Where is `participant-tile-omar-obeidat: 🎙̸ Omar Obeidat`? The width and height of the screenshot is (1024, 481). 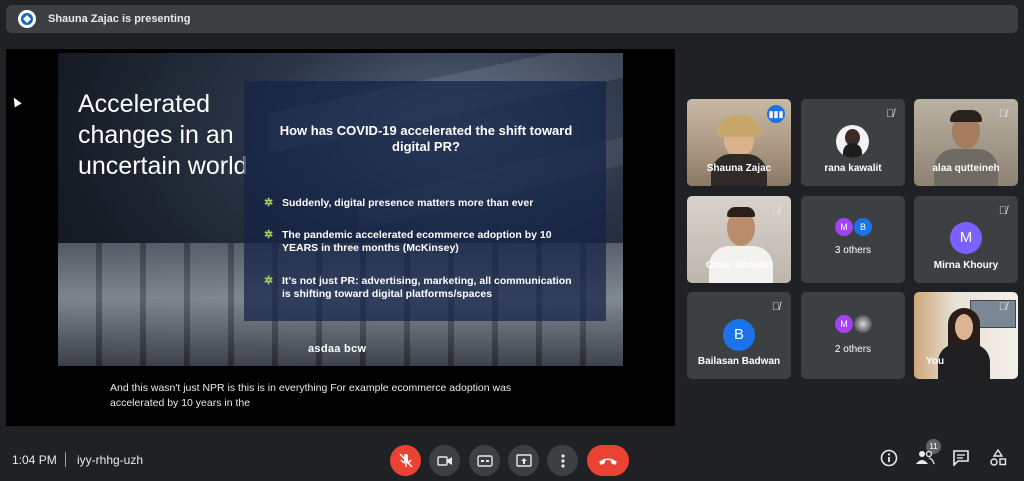
participant-tile-omar-obeidat: 🎙̸ Omar Obeidat is located at coordinates (739, 239).